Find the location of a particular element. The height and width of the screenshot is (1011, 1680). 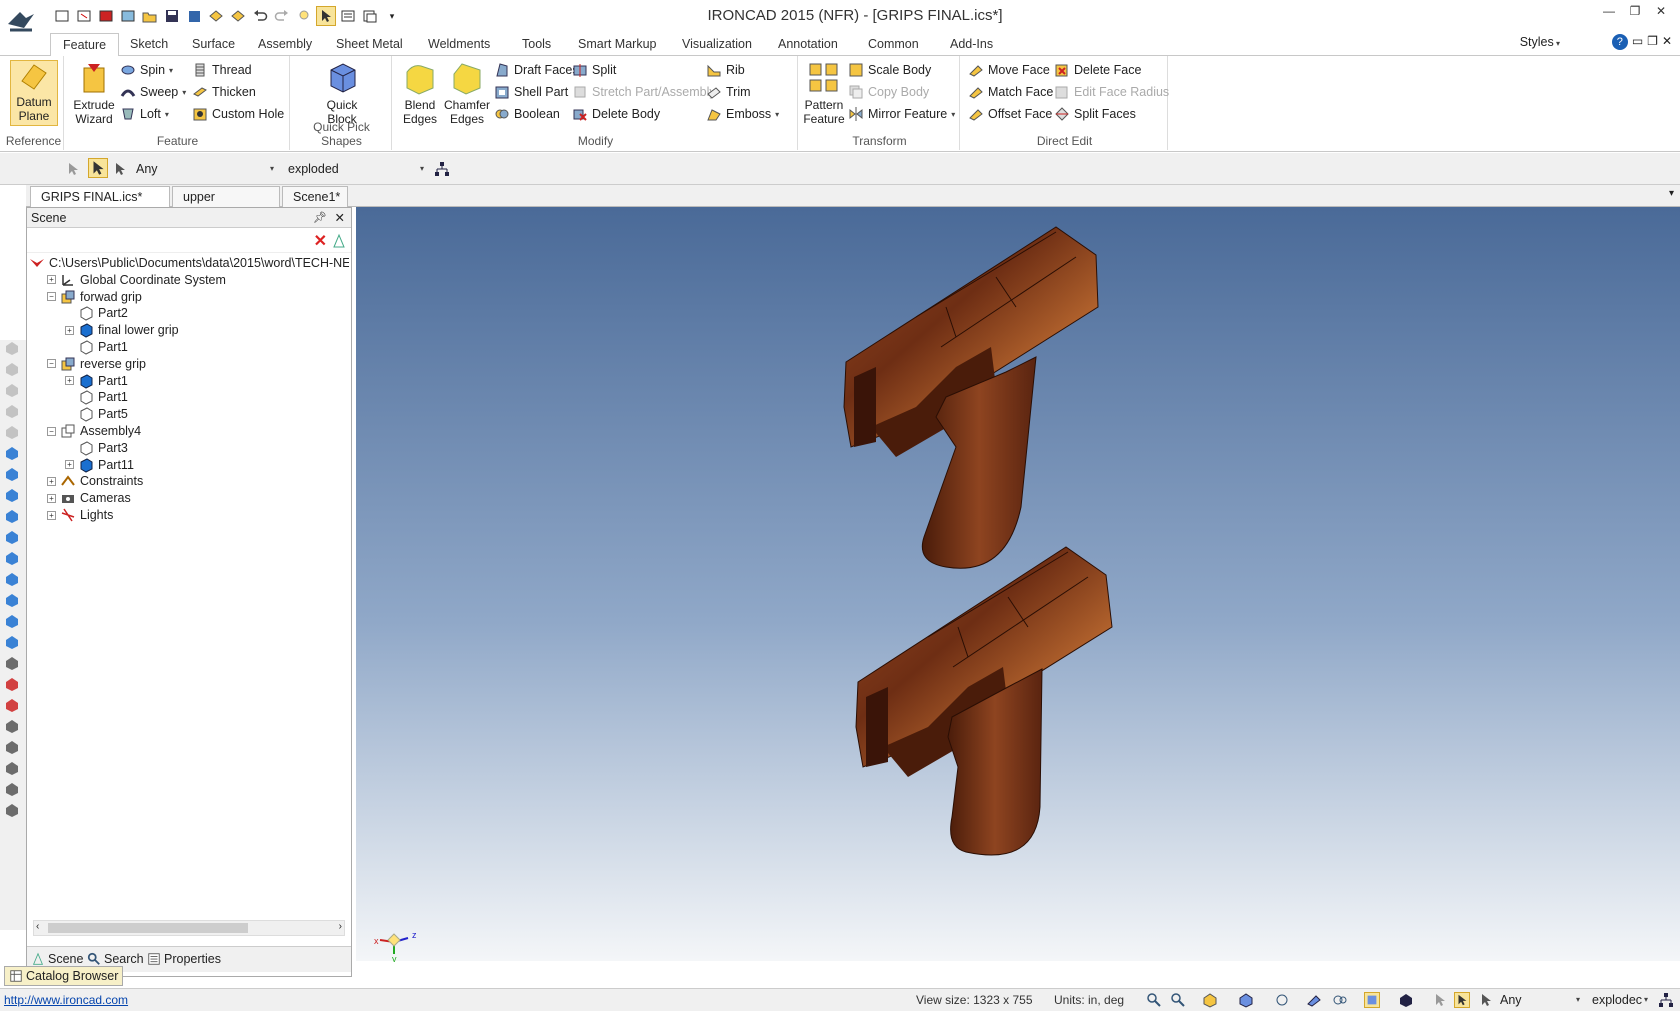

ribbon-tab-surface: Surface is located at coordinates (213, 45).